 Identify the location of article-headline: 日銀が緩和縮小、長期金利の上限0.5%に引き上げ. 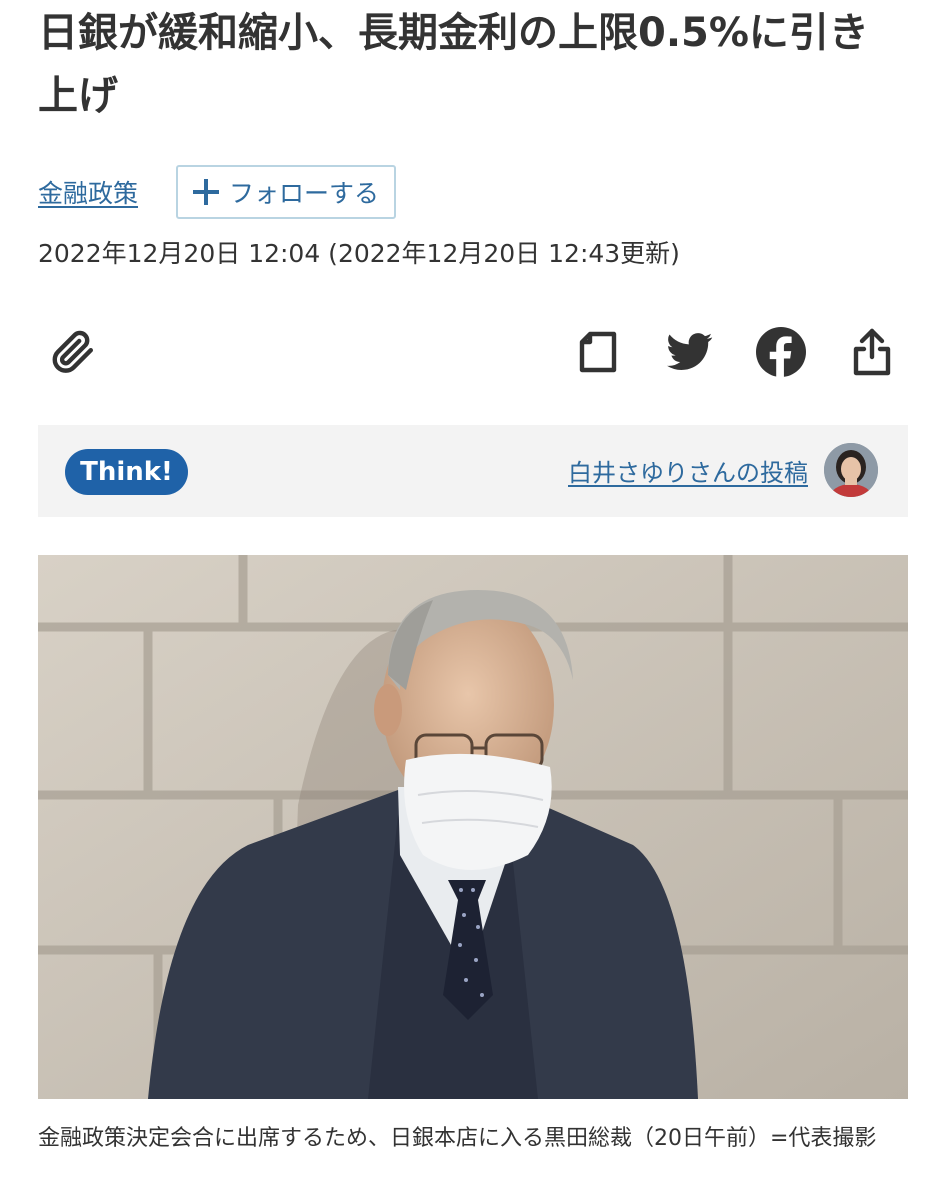
(453, 64).